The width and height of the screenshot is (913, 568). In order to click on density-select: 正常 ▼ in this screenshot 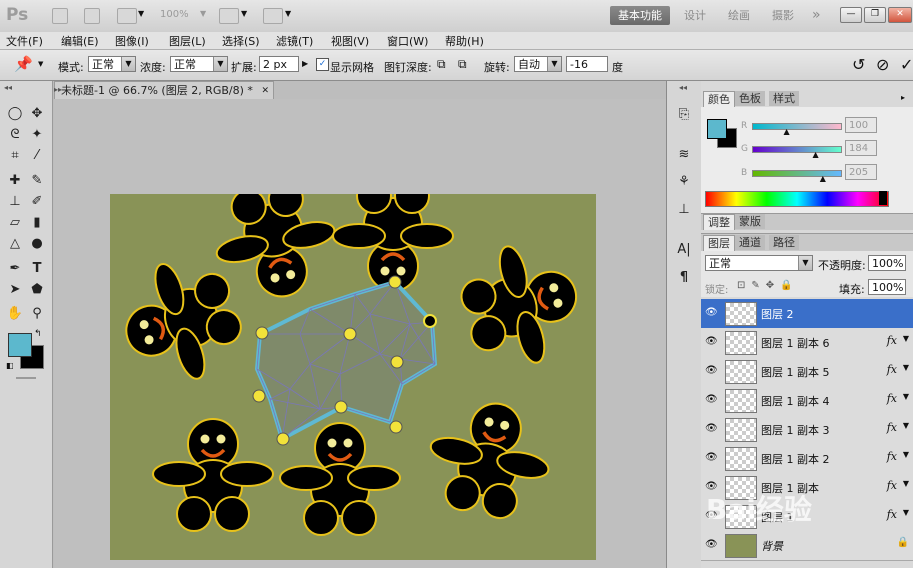, I will do `click(199, 64)`.